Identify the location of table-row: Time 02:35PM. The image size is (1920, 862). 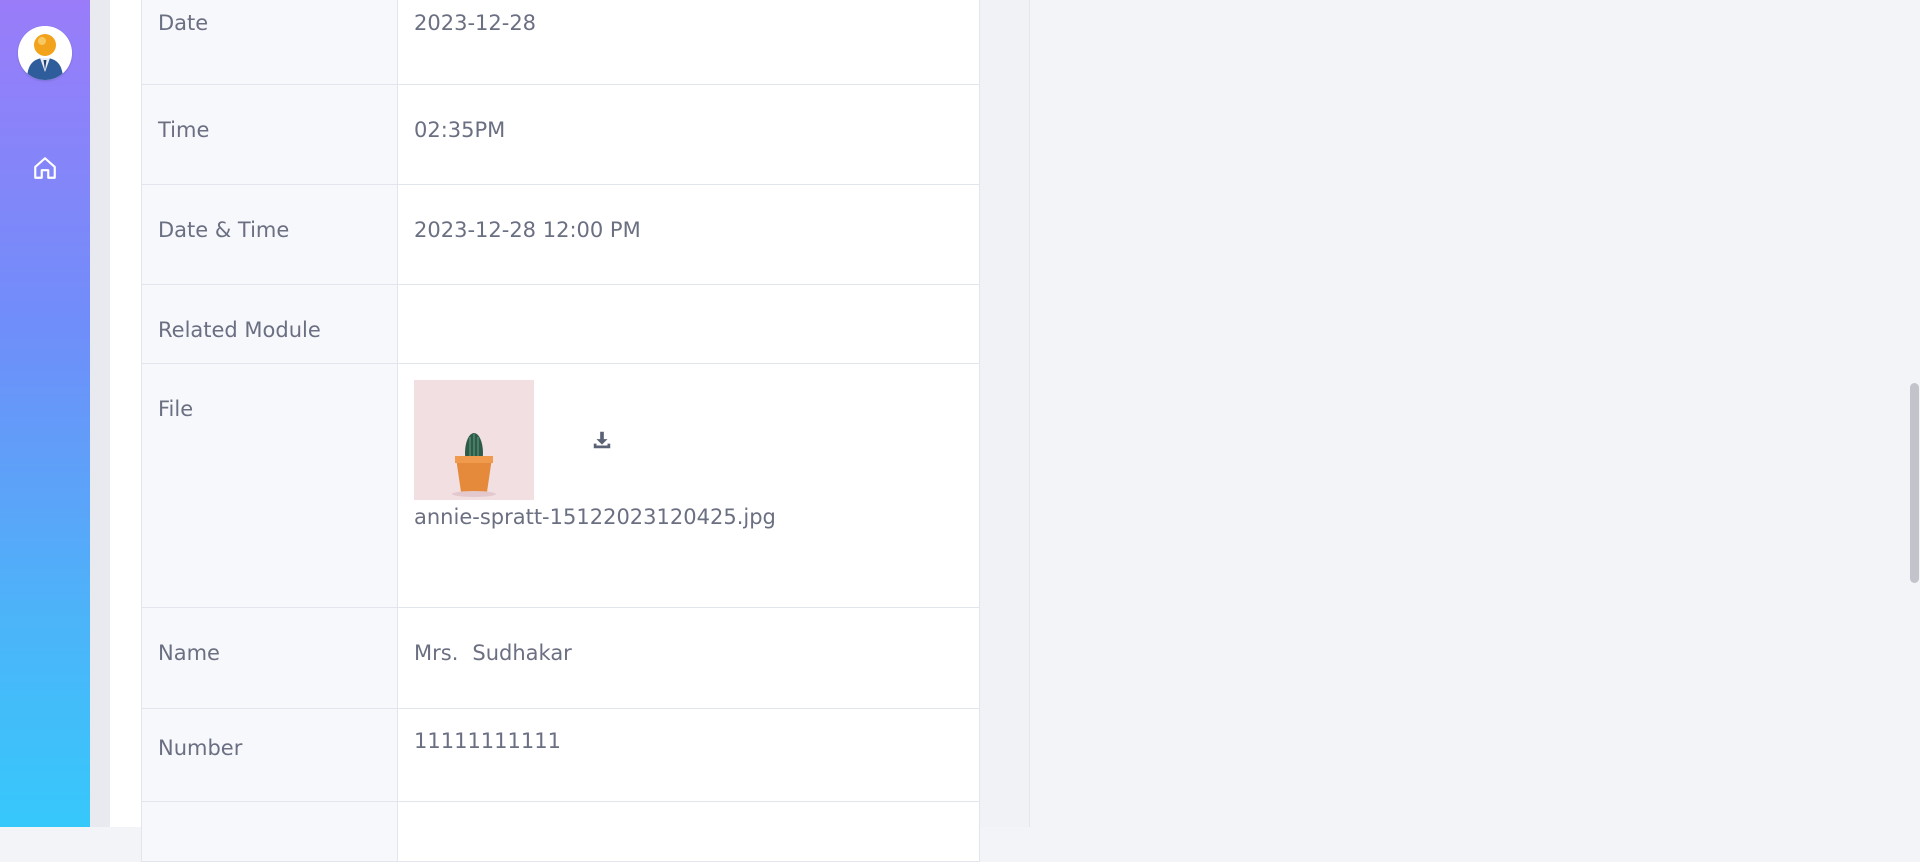
(560, 134).